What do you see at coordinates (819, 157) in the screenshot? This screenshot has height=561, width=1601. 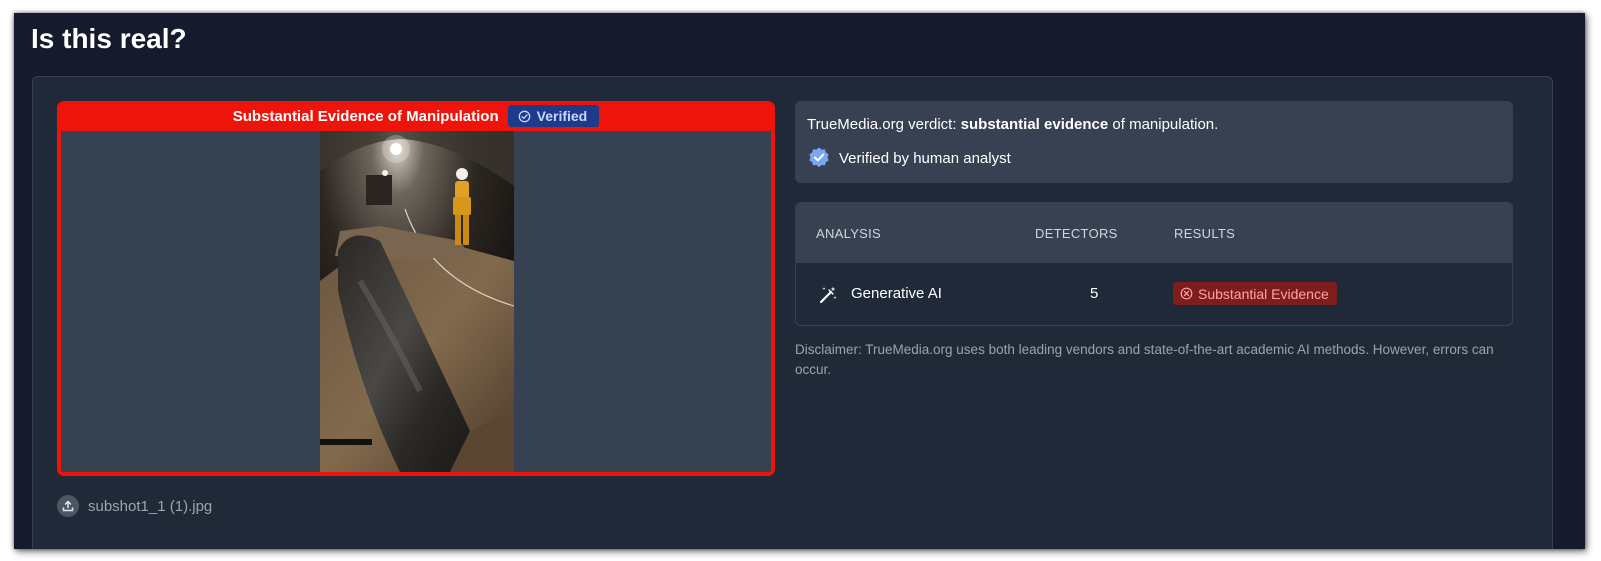 I see `verified-seal-icon` at bounding box center [819, 157].